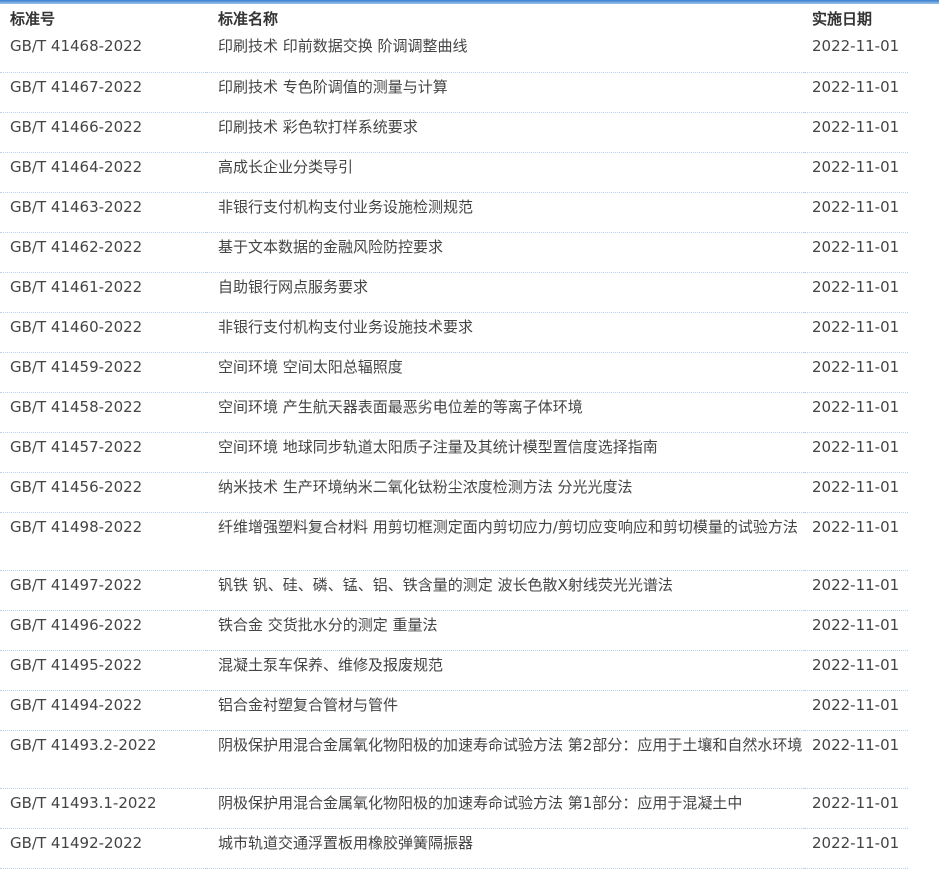 The height and width of the screenshot is (869, 939). What do you see at coordinates (103, 492) in the screenshot?
I see `standard-number: GB/T 41456-2022` at bounding box center [103, 492].